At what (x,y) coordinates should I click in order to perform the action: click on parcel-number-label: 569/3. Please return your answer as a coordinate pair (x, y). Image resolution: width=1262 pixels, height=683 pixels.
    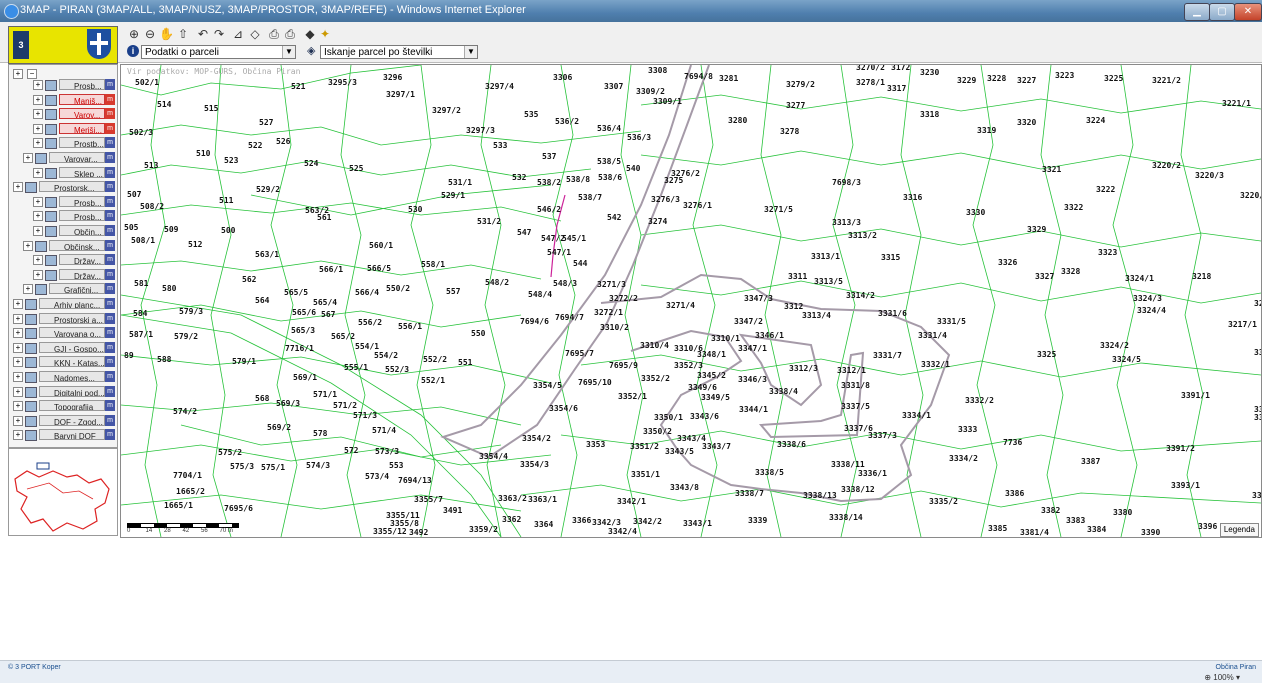
    Looking at the image, I should click on (288, 403).